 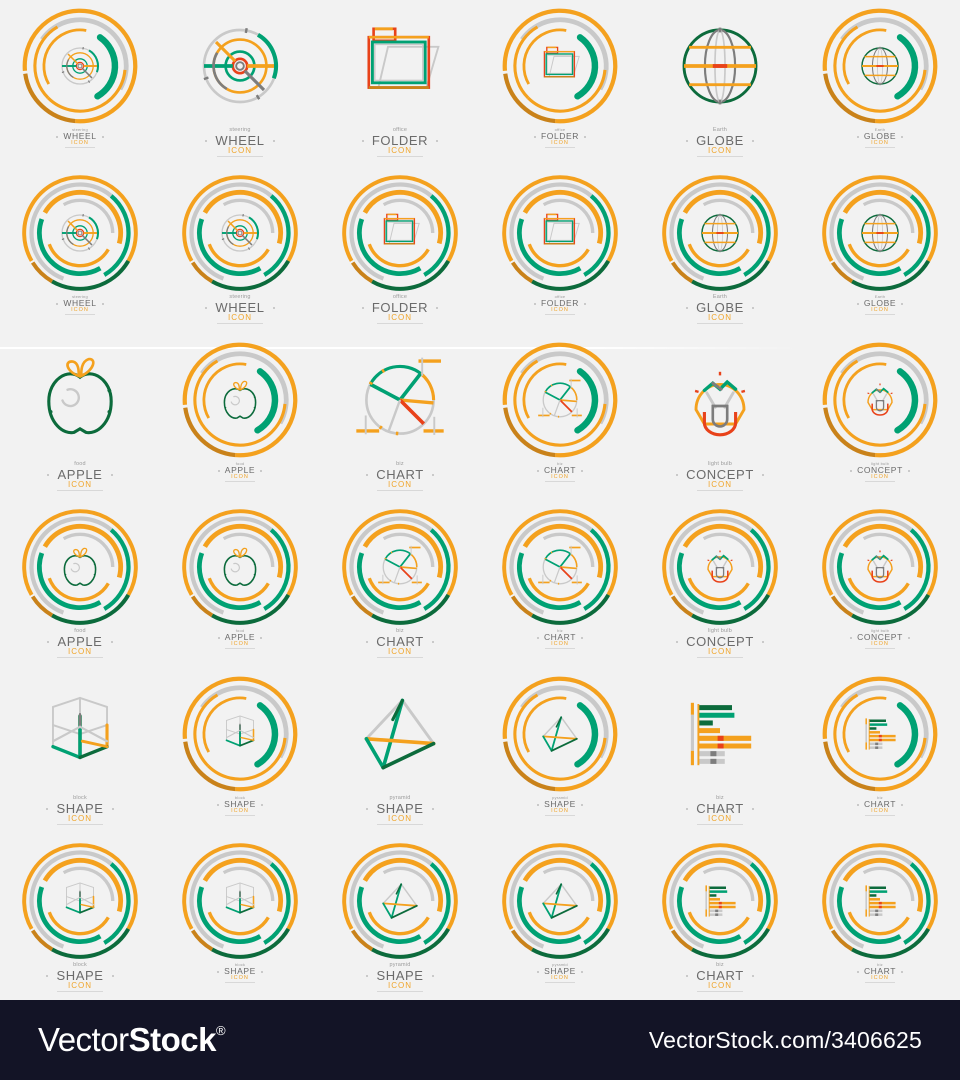 I want to click on icon-caption: steering WHEEL ICON, so click(x=80, y=138).